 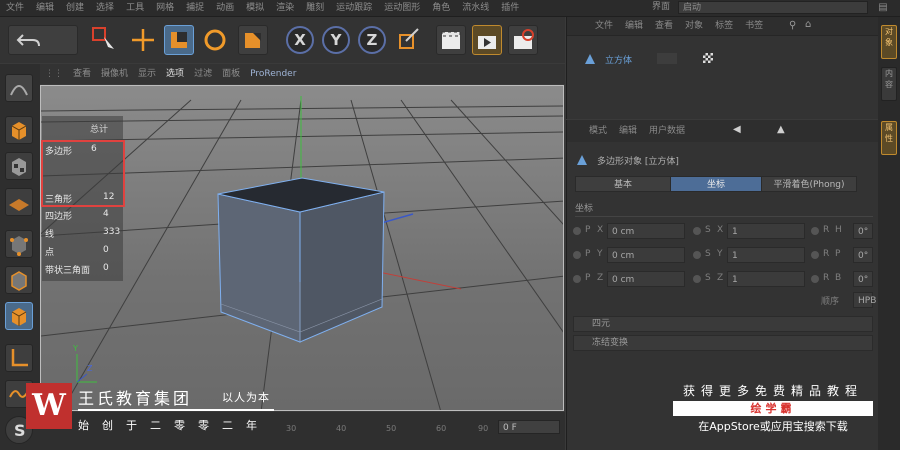 I want to click on make-editable-button, so click(x=19, y=88).